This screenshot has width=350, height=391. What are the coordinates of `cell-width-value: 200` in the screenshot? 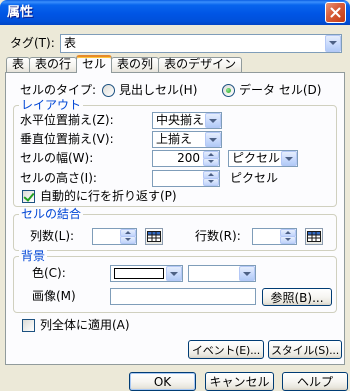 It's located at (188, 158).